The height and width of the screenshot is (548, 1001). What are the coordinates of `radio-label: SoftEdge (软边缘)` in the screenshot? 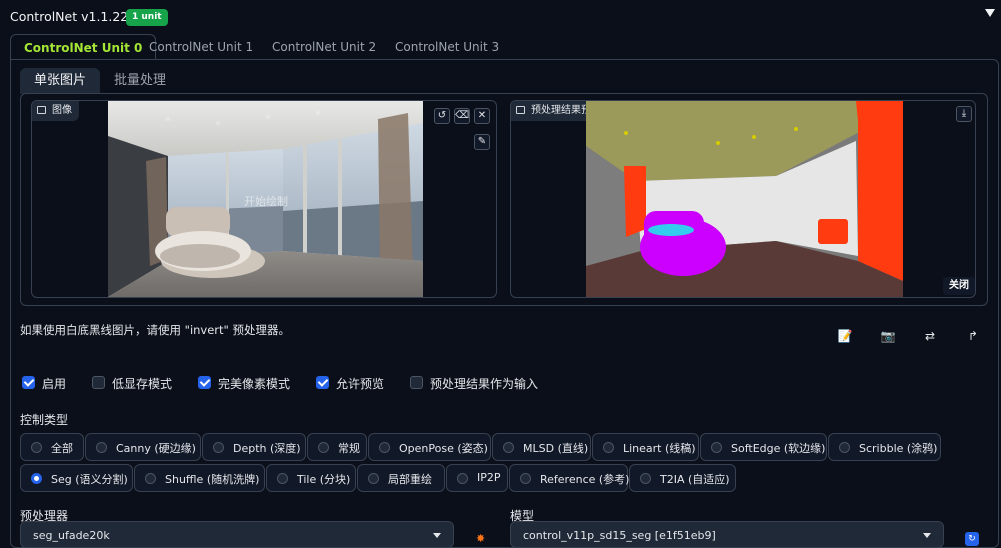 It's located at (778, 448).